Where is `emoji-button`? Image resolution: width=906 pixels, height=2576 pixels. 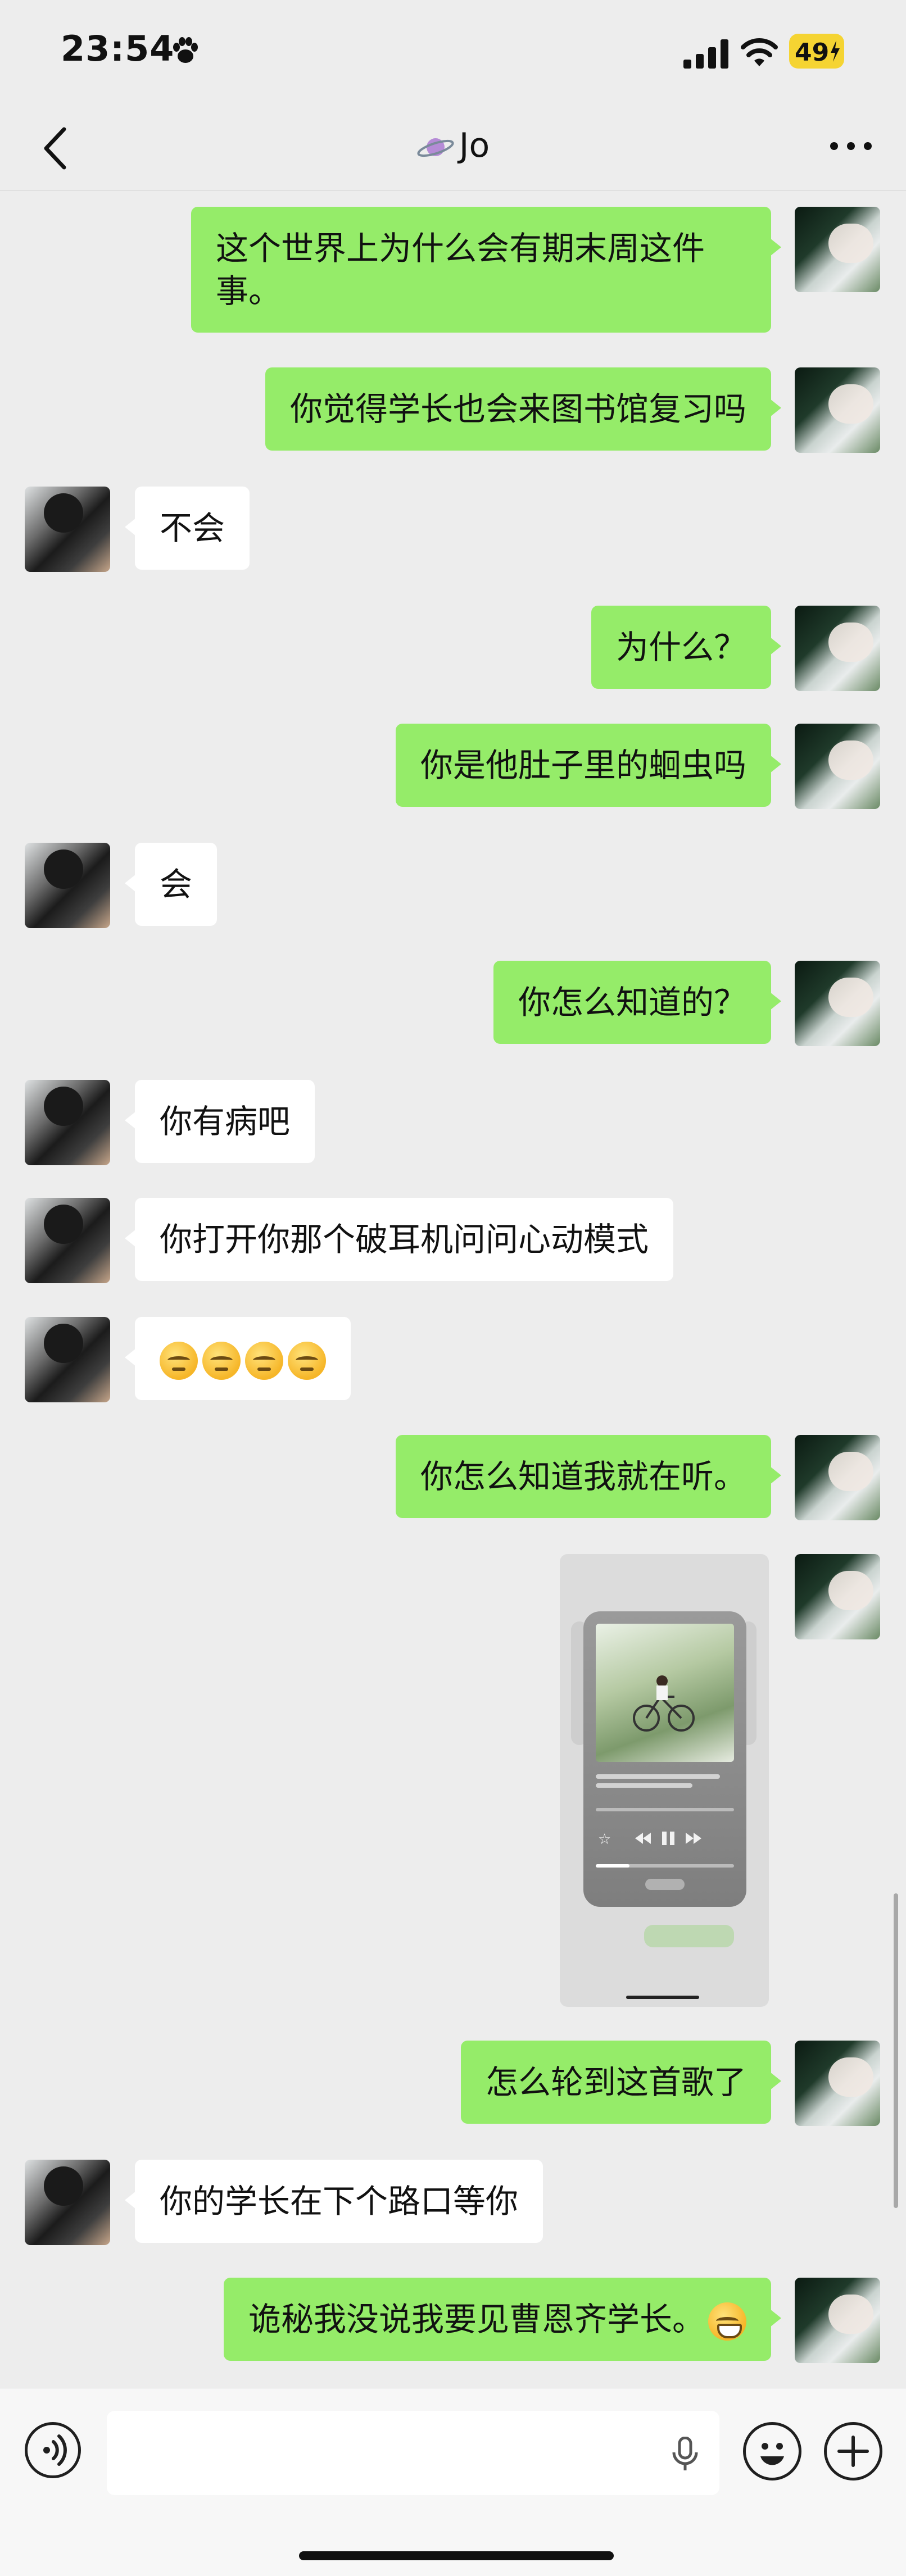
emoji-button is located at coordinates (772, 2451).